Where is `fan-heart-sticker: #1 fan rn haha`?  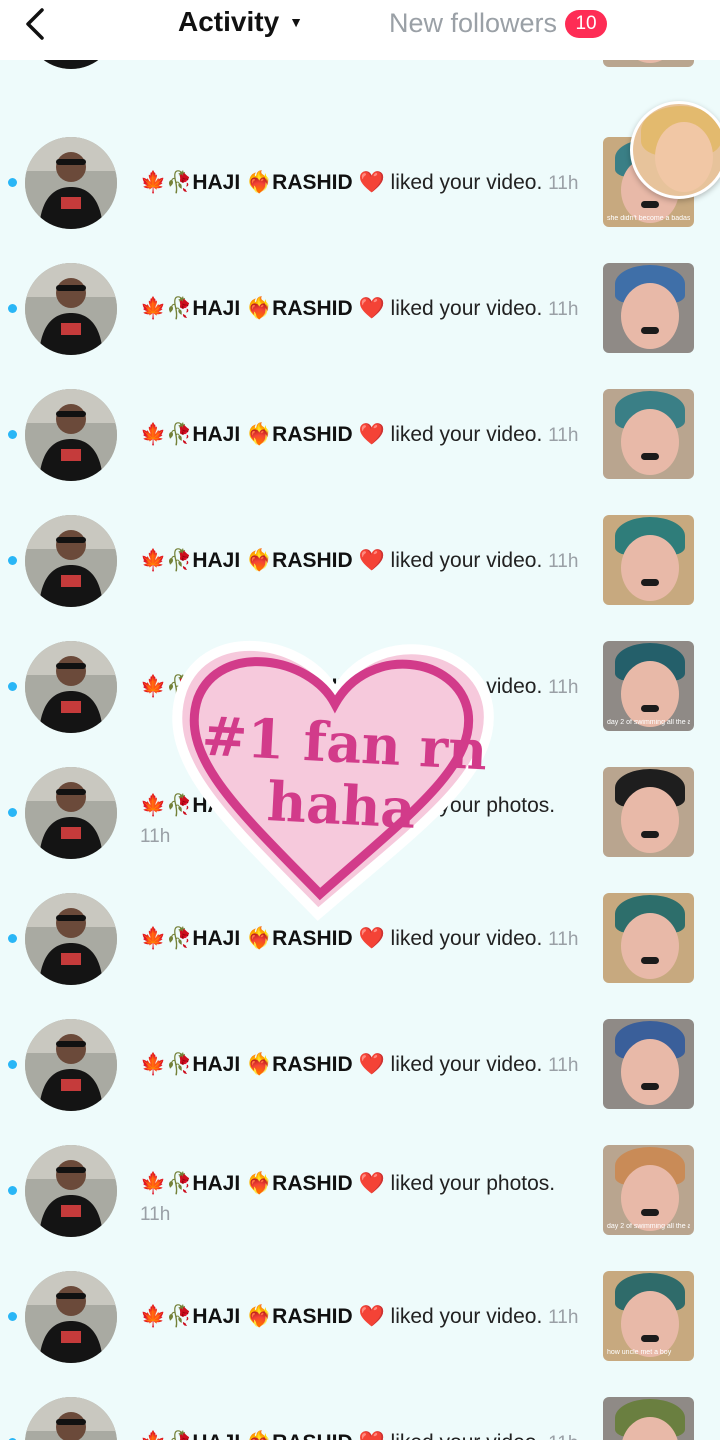 fan-heart-sticker: #1 fan rn haha is located at coordinates (335, 779).